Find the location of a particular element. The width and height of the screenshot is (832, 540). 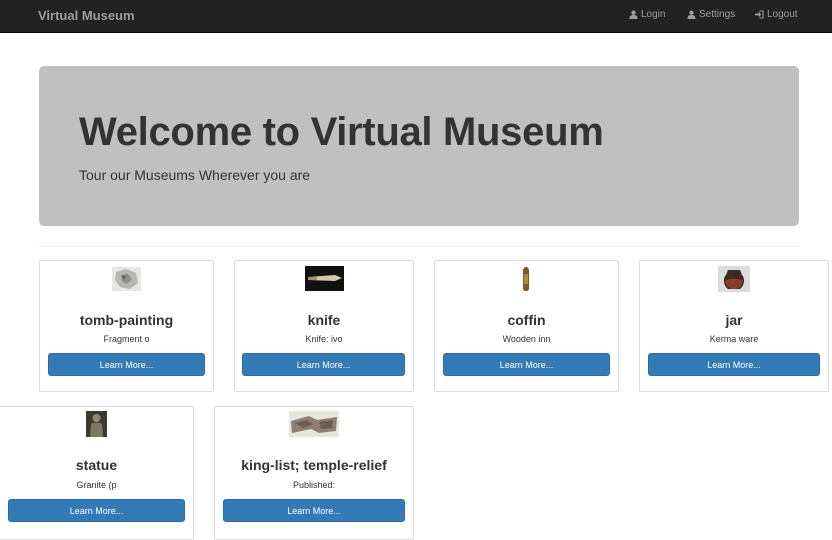

card-title: coffin is located at coordinates (526, 320).